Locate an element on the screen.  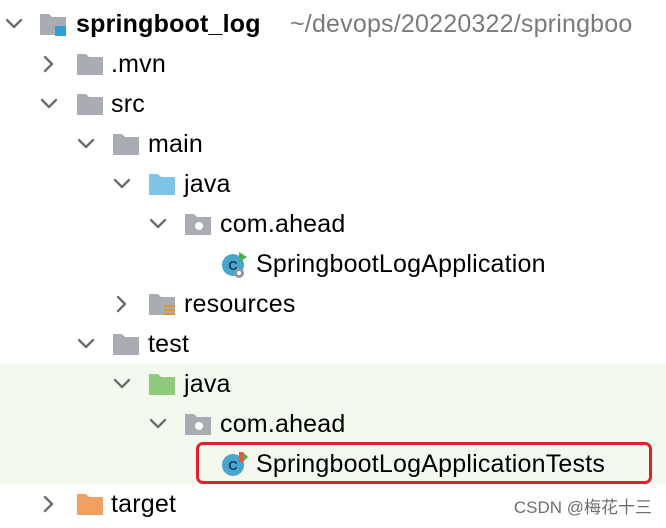
resources-folder-icon is located at coordinates (162, 304).